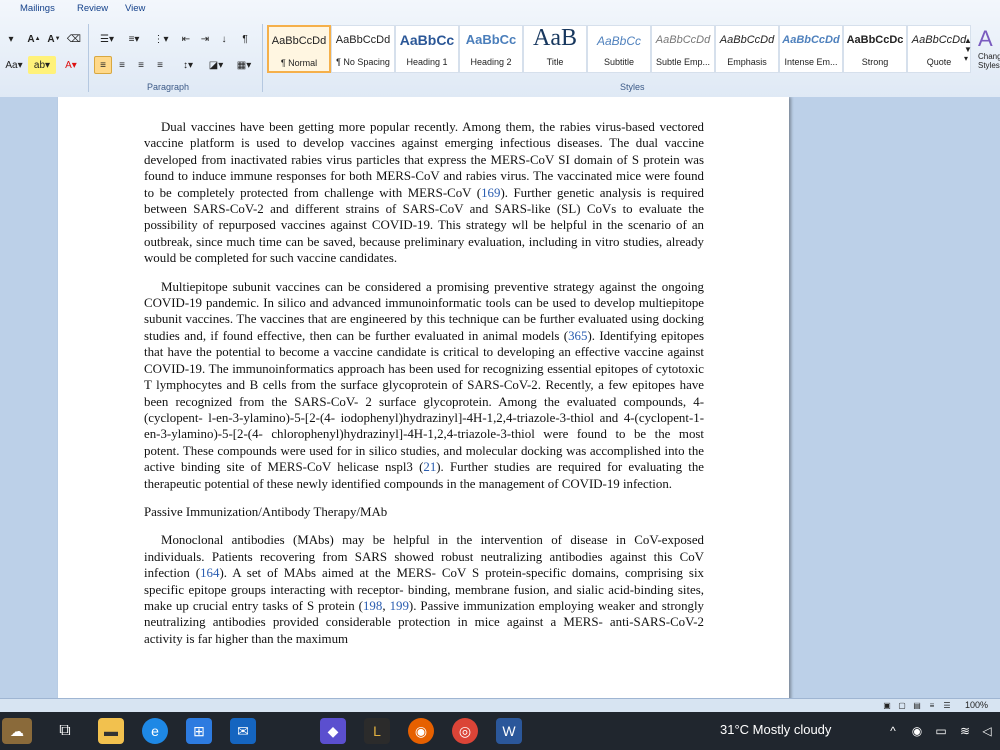  Describe the element at coordinates (490, 193) in the screenshot. I see `citation-link: 169` at that location.